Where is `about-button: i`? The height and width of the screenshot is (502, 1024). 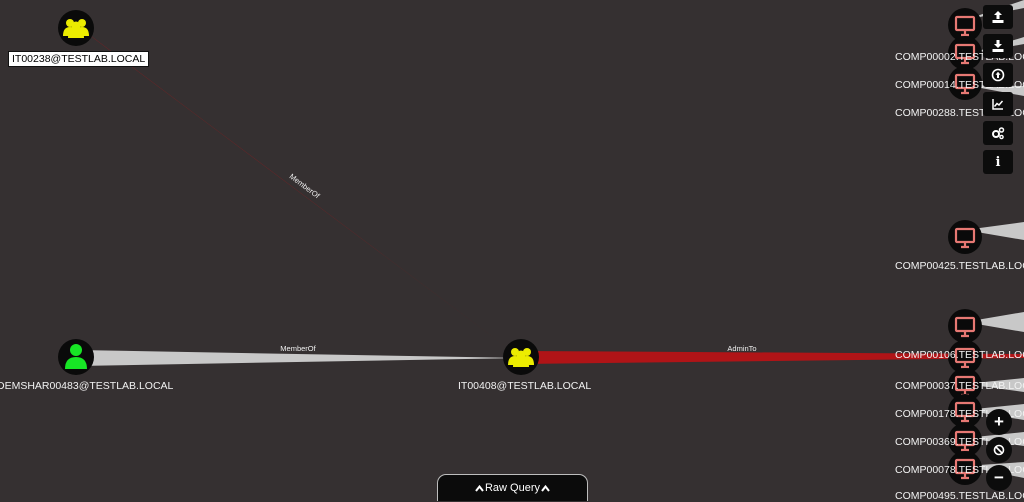 about-button: i is located at coordinates (998, 162).